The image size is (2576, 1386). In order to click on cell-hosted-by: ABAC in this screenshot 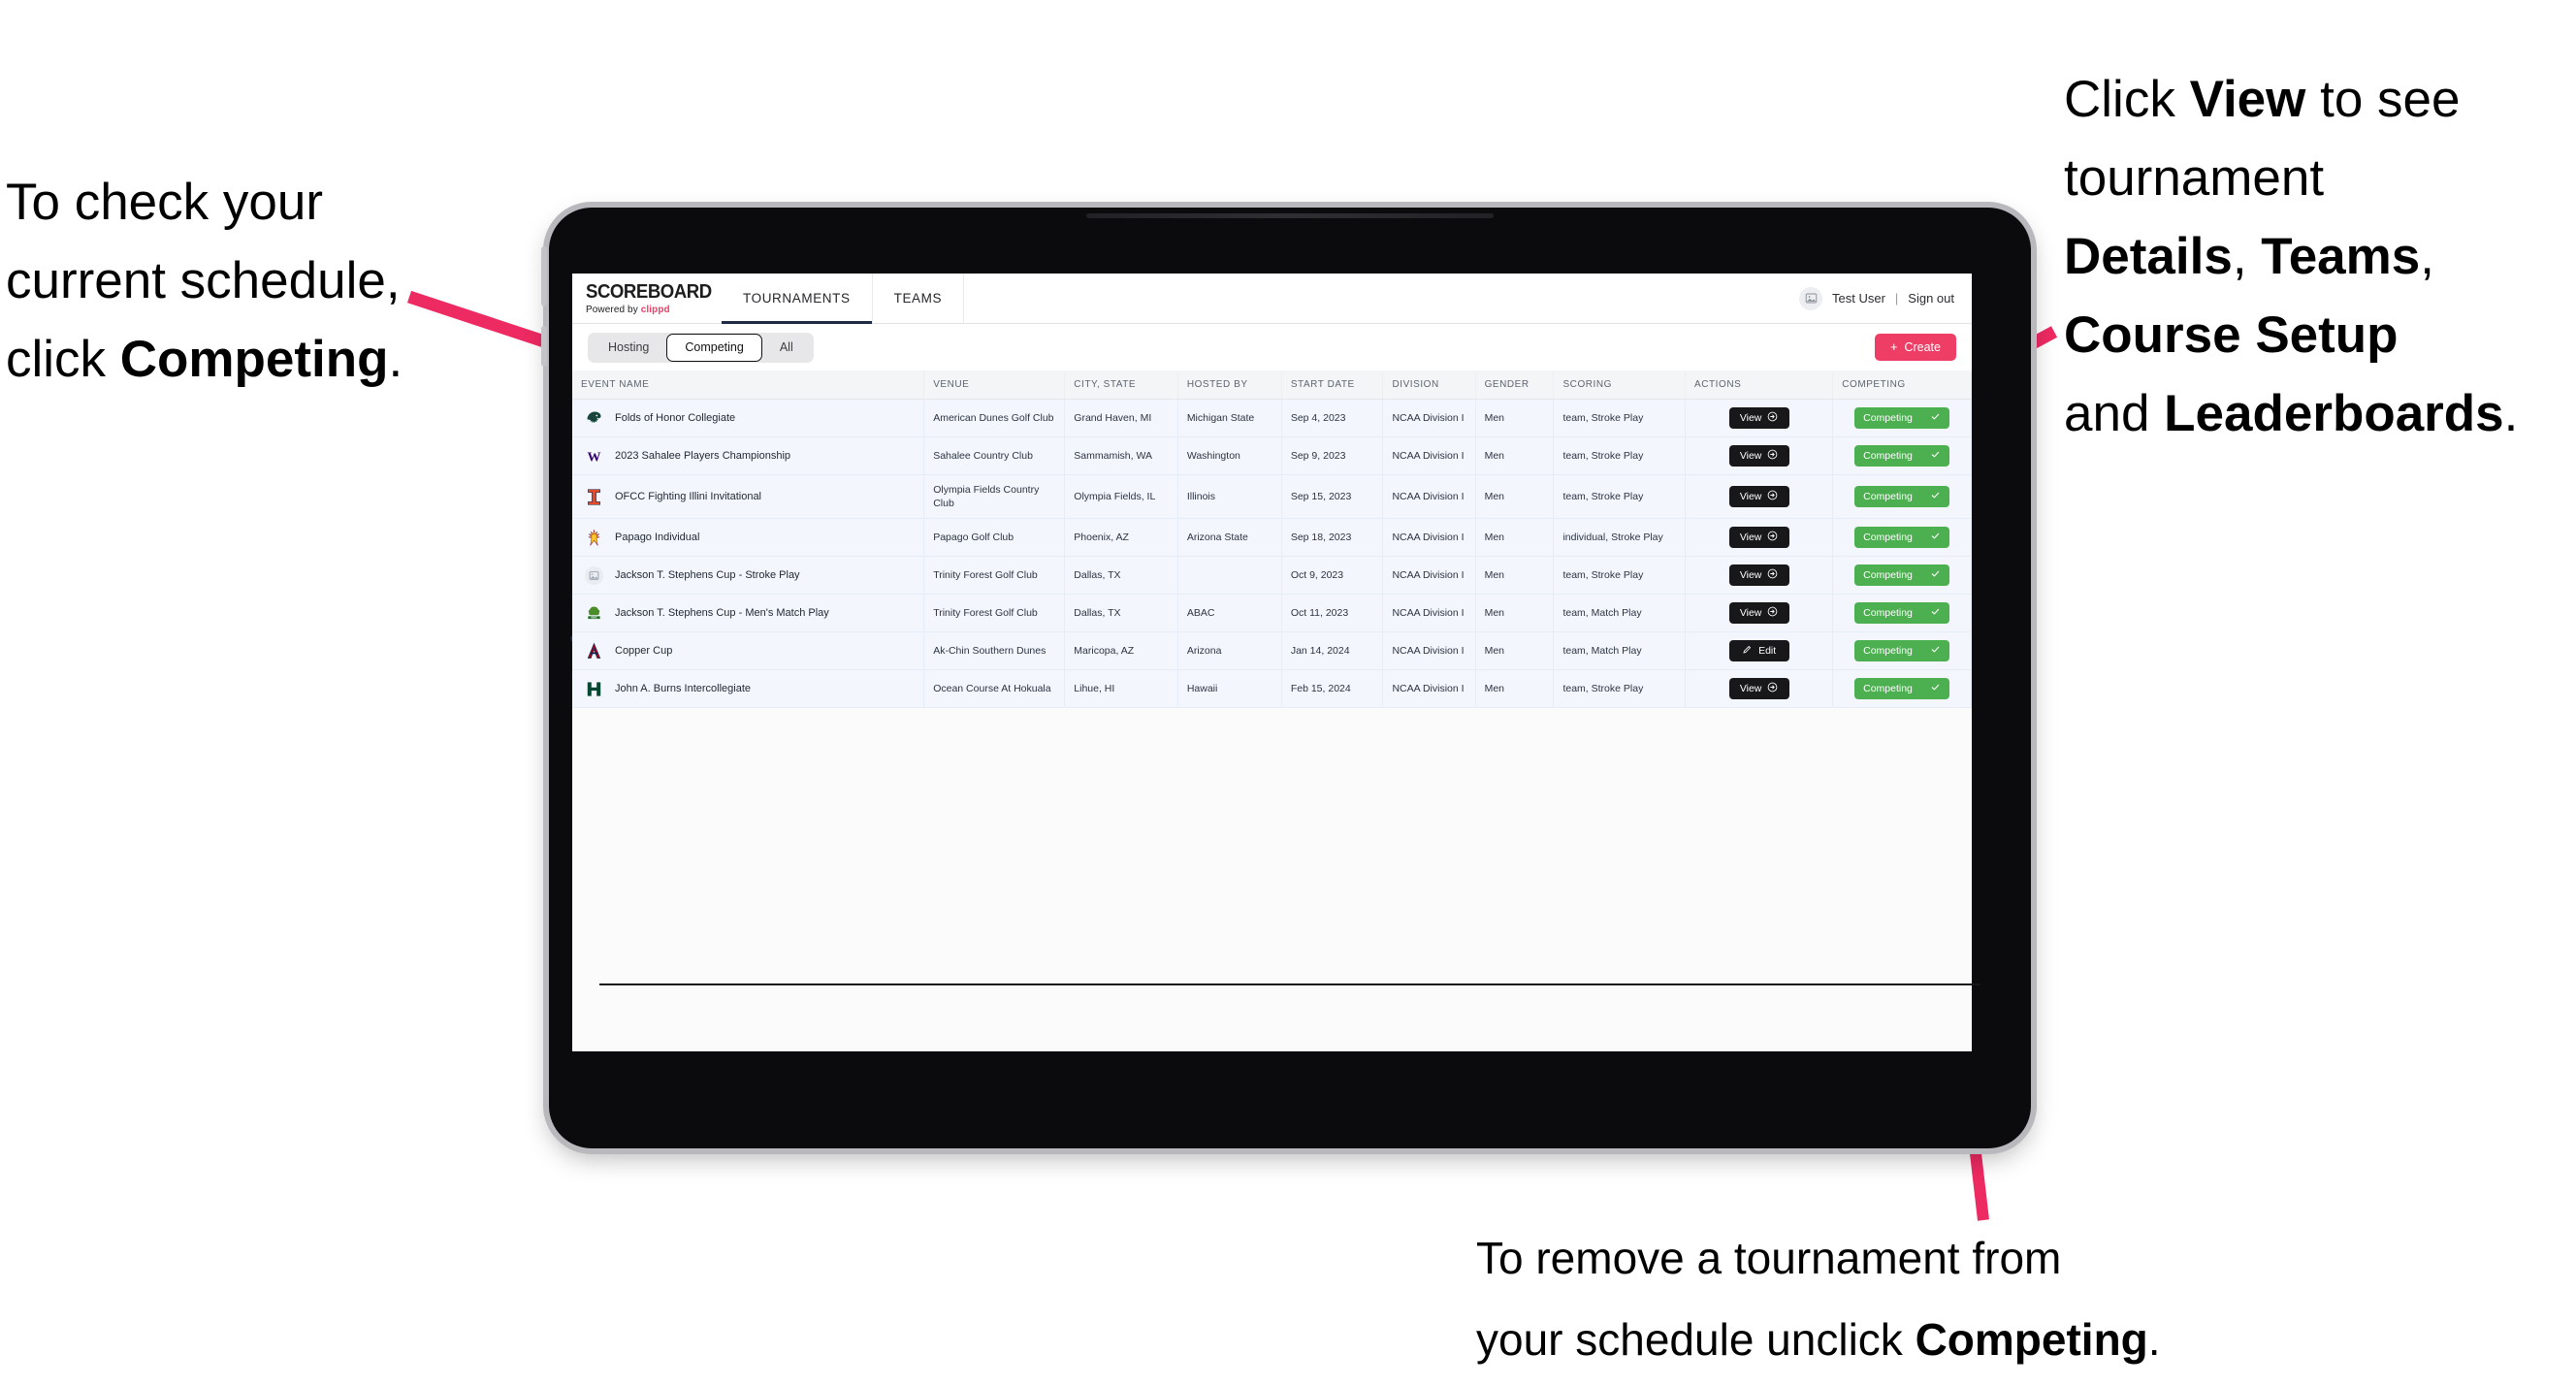, I will do `click(1229, 613)`.